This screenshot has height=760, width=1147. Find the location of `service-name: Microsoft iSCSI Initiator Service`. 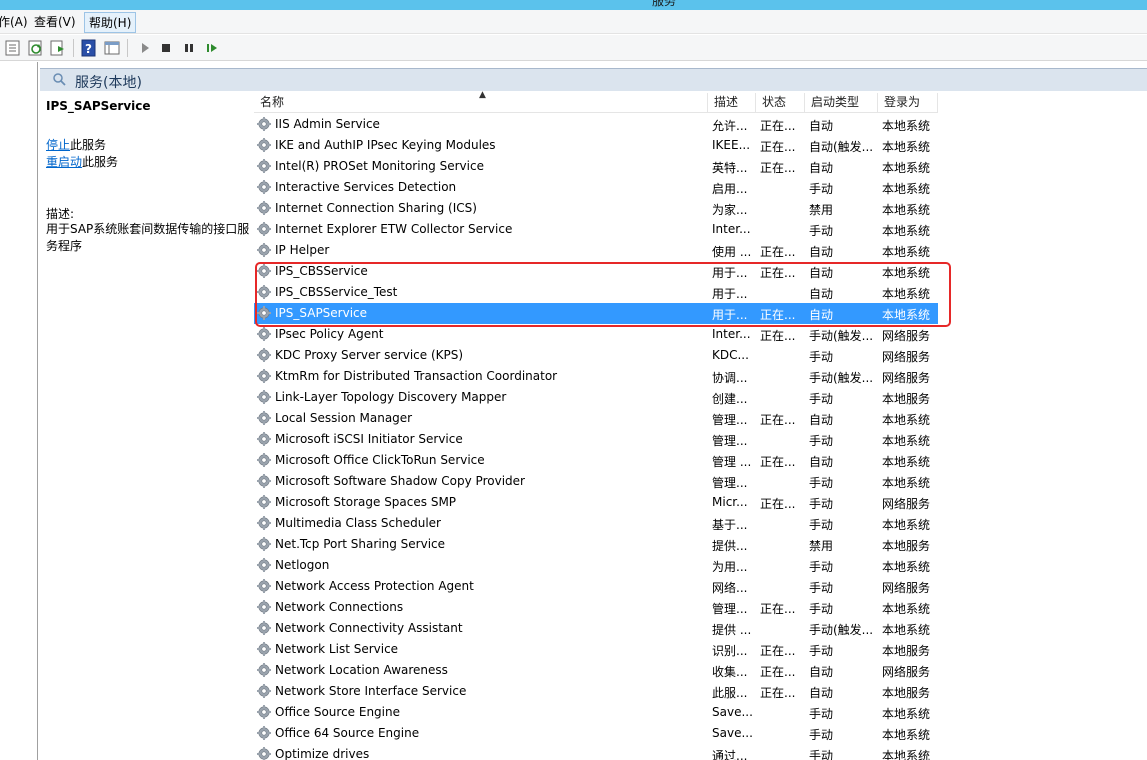

service-name: Microsoft iSCSI Initiator Service is located at coordinates (369, 439).